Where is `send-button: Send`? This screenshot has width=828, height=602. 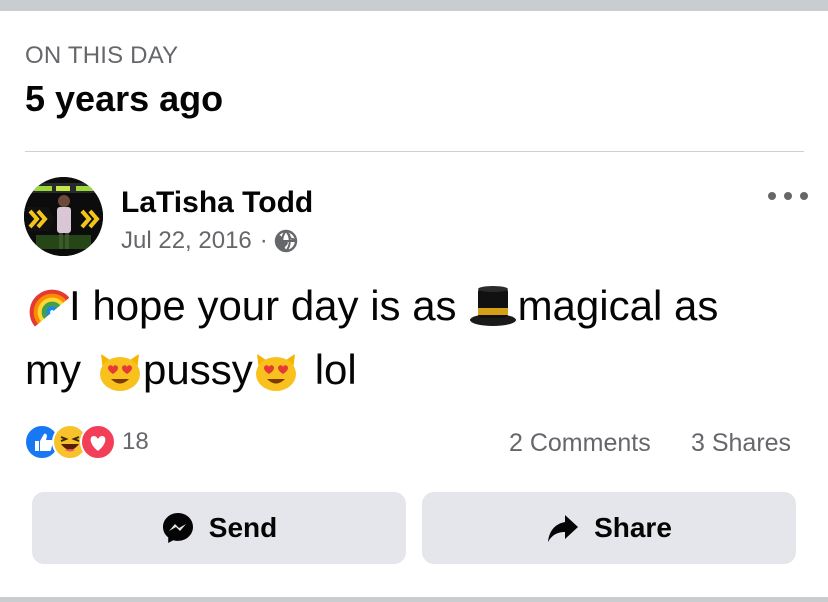 send-button: Send is located at coordinates (219, 528).